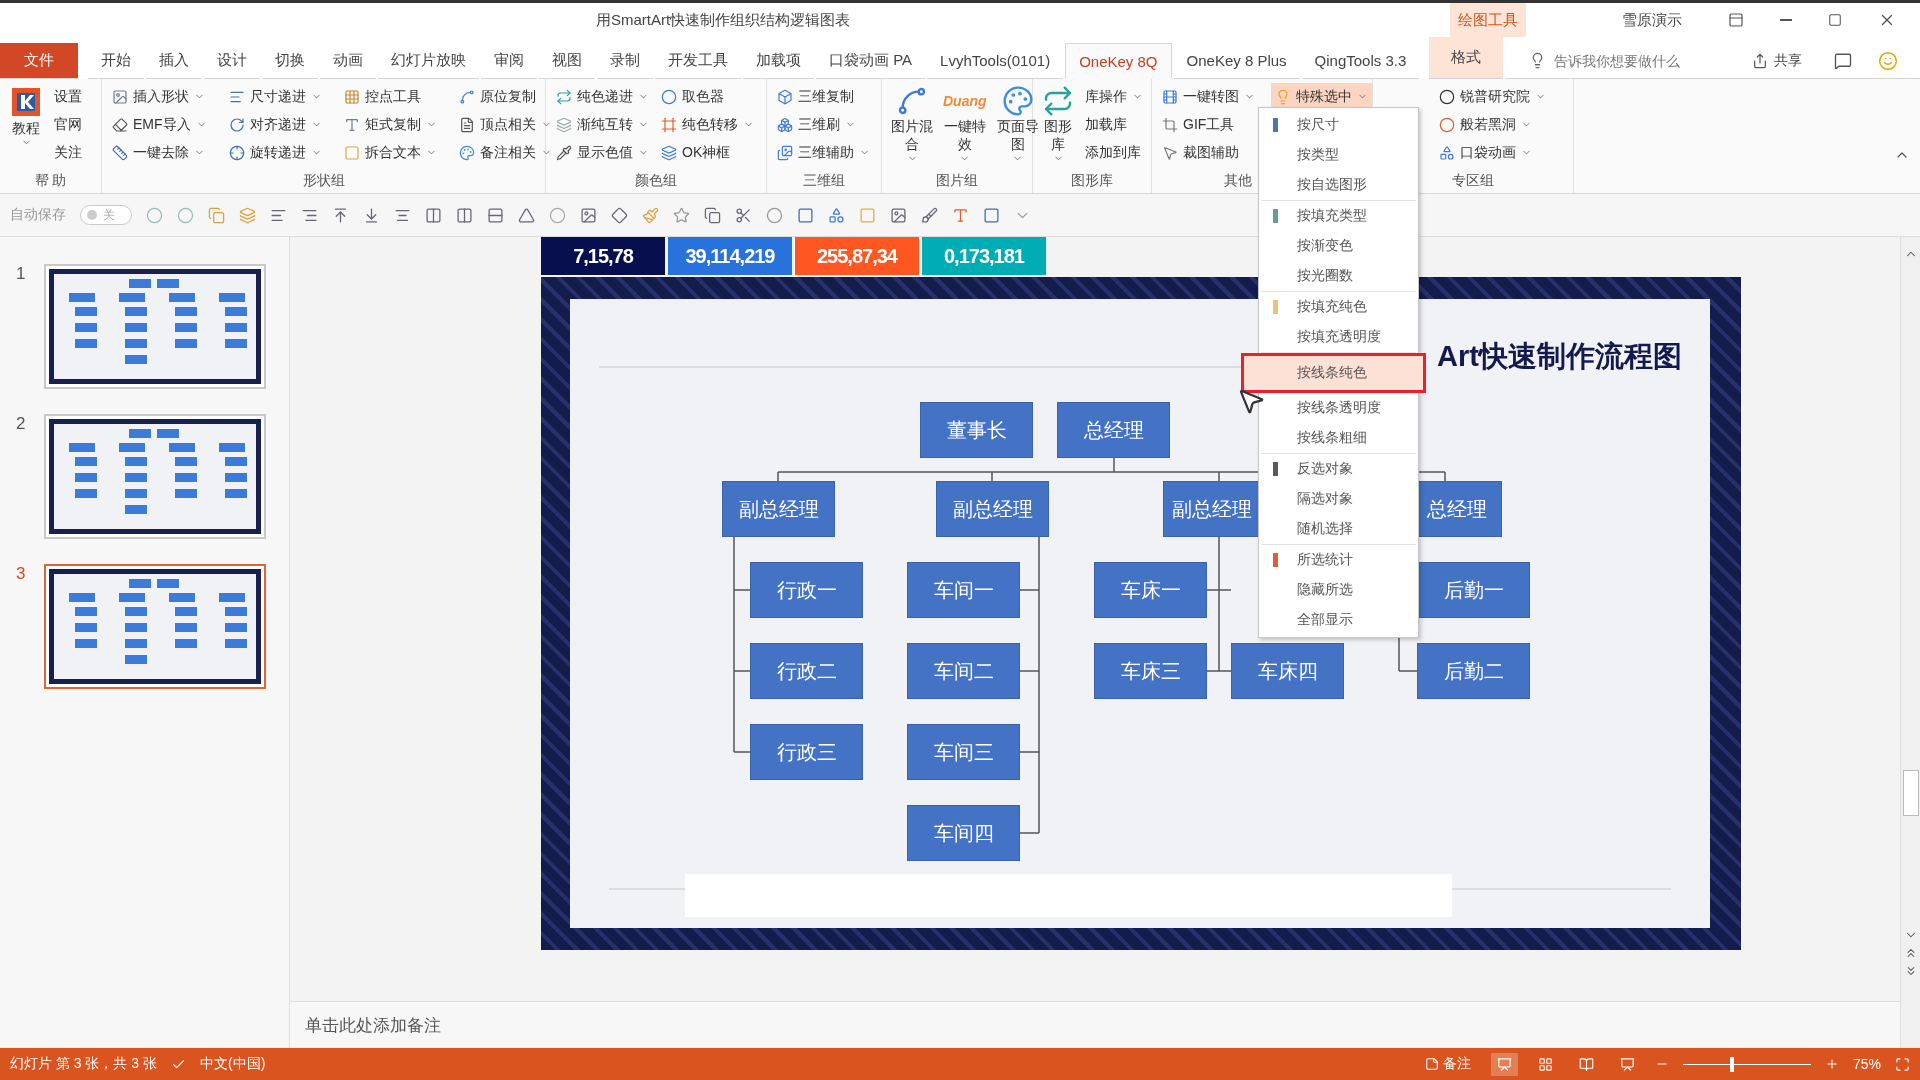 The image size is (1920, 1080). I want to click on ribbon-button: 控点工具, so click(390, 96).